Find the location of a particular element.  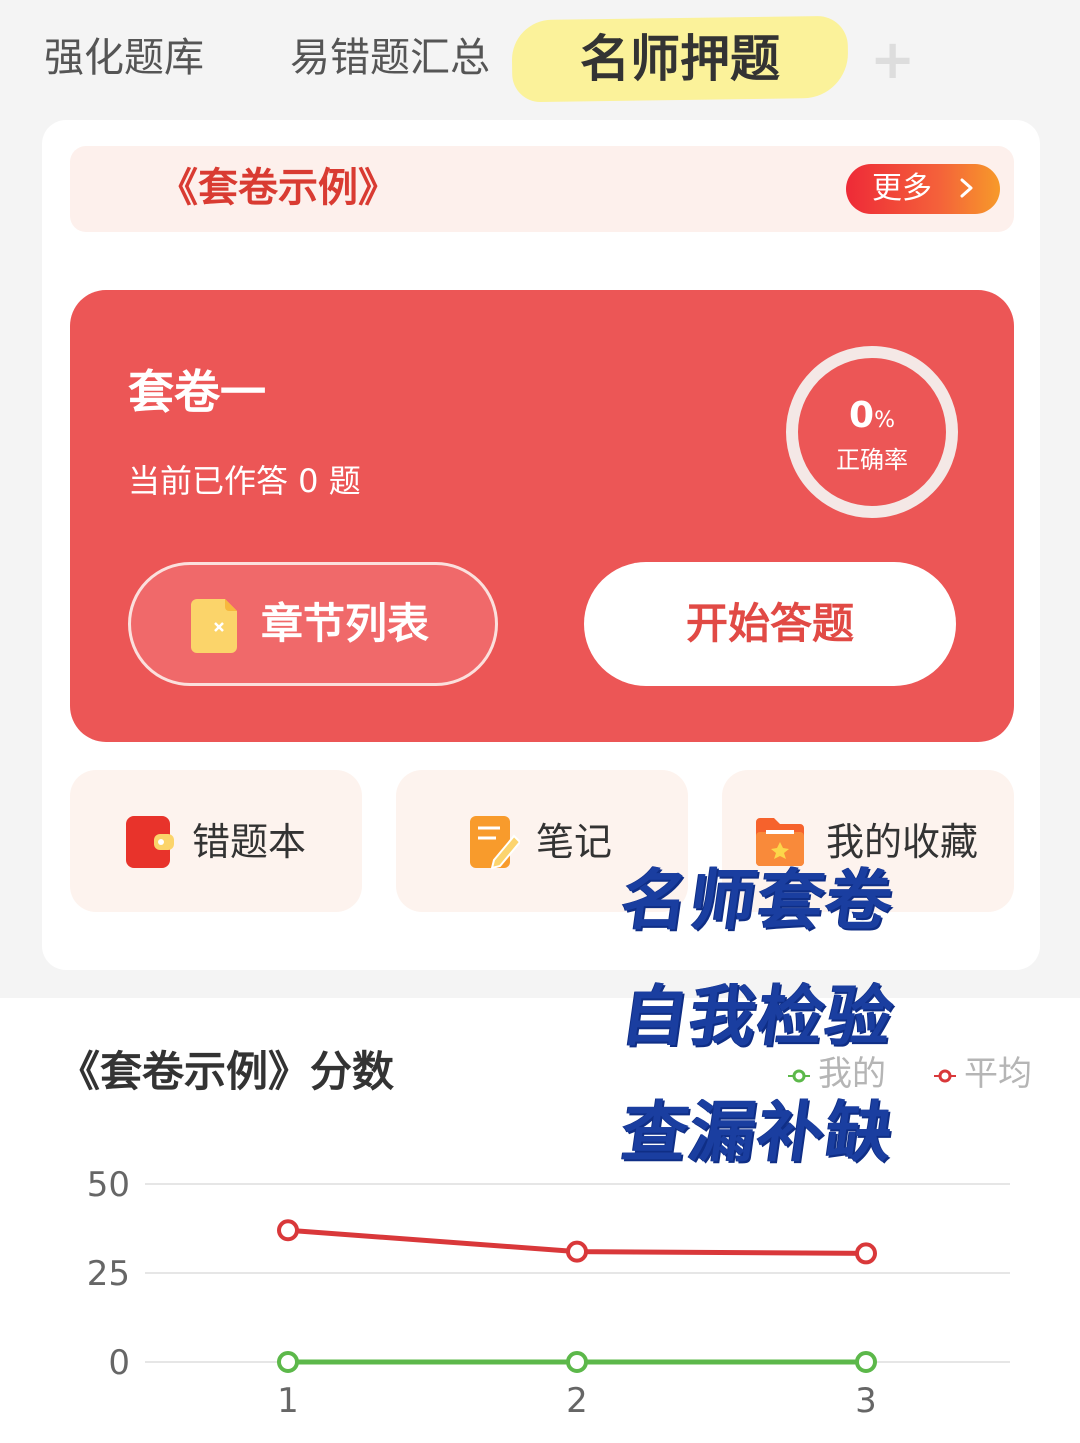

overlay-text-line-1: 名师套卷 is located at coordinates (758, 900).